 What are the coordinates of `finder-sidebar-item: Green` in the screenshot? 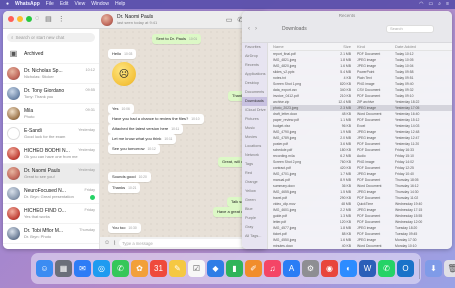 It's located at (254, 200).